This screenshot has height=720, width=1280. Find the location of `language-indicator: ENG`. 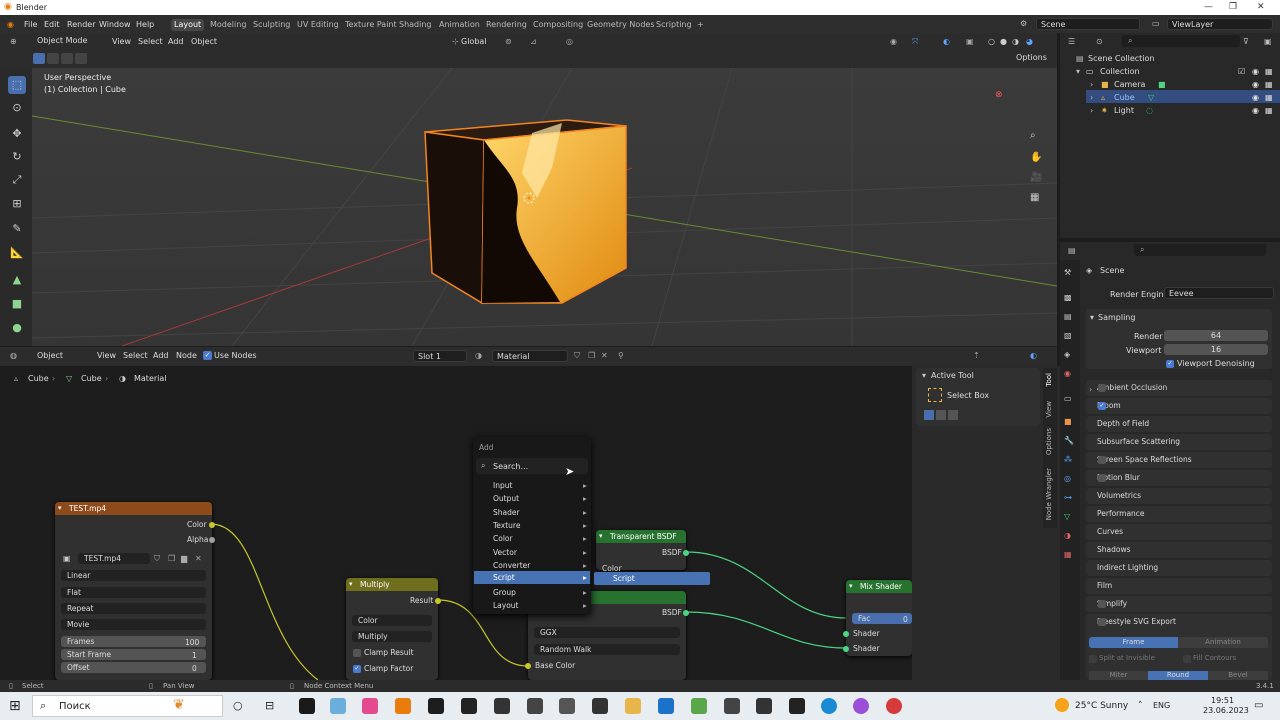

language-indicator: ENG is located at coordinates (1161, 705).